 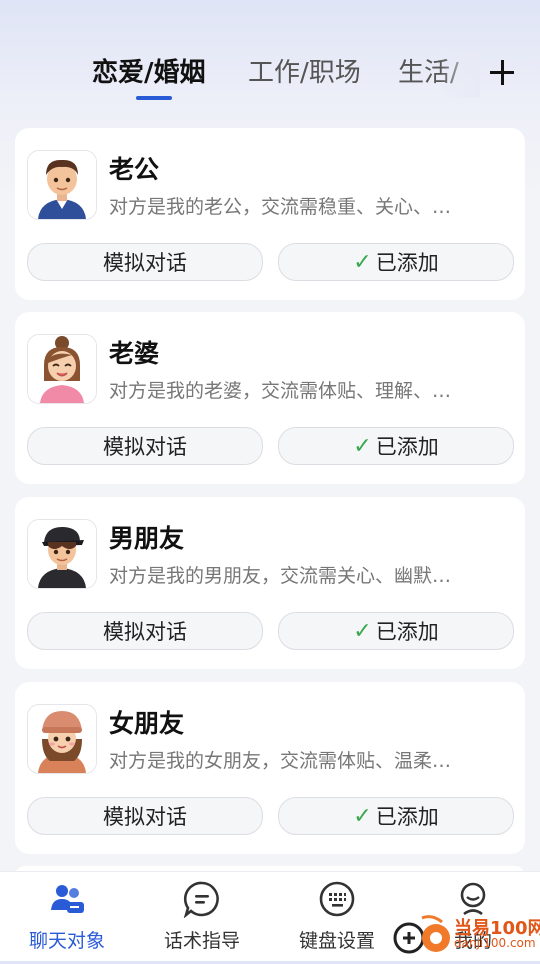 I want to click on nav-label: 聊天对象, so click(x=66, y=941).